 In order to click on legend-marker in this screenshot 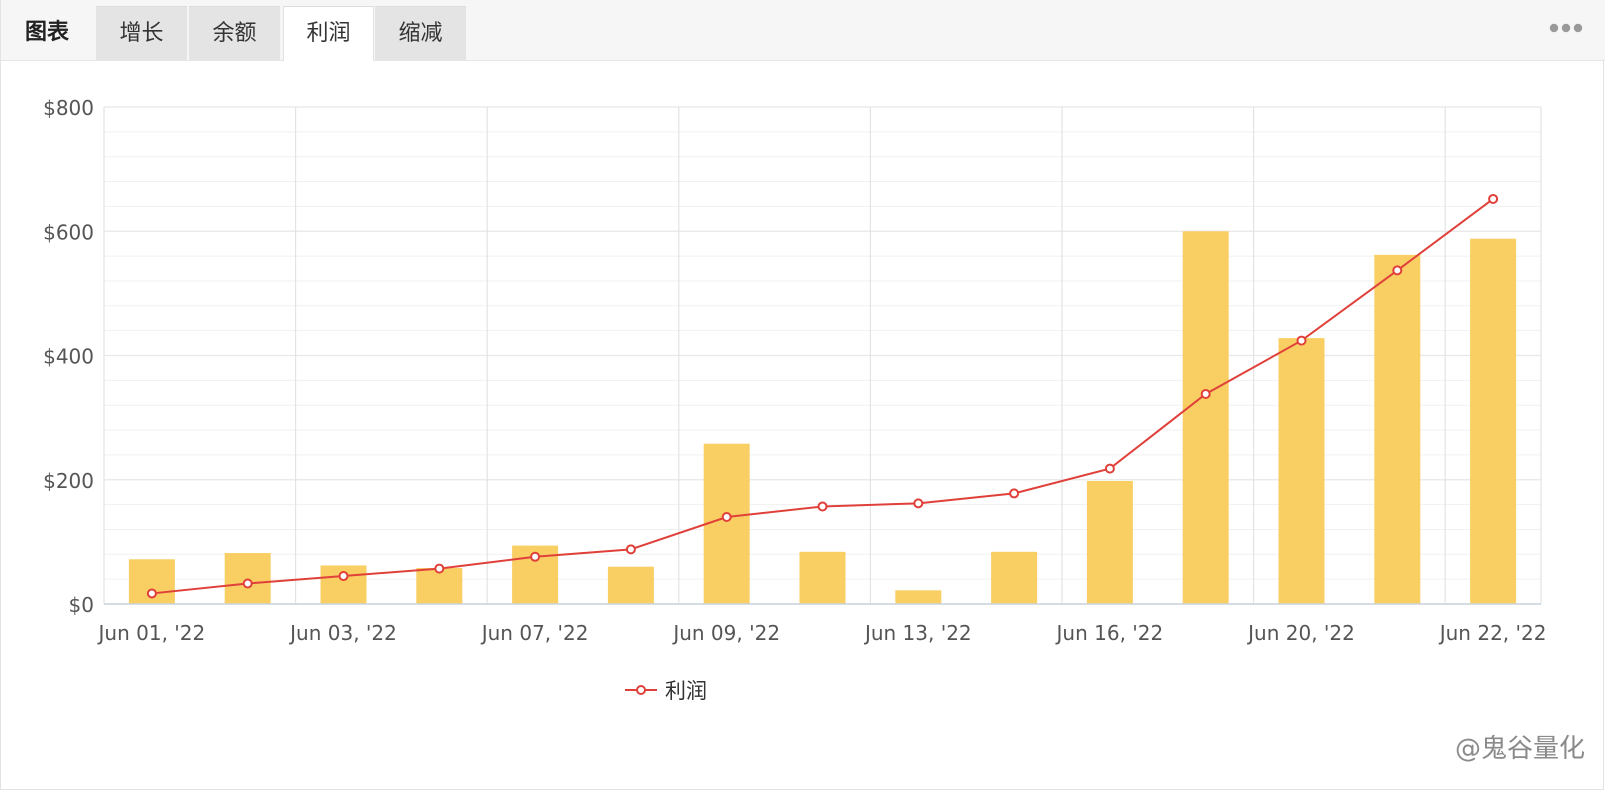, I will do `click(641, 690)`.